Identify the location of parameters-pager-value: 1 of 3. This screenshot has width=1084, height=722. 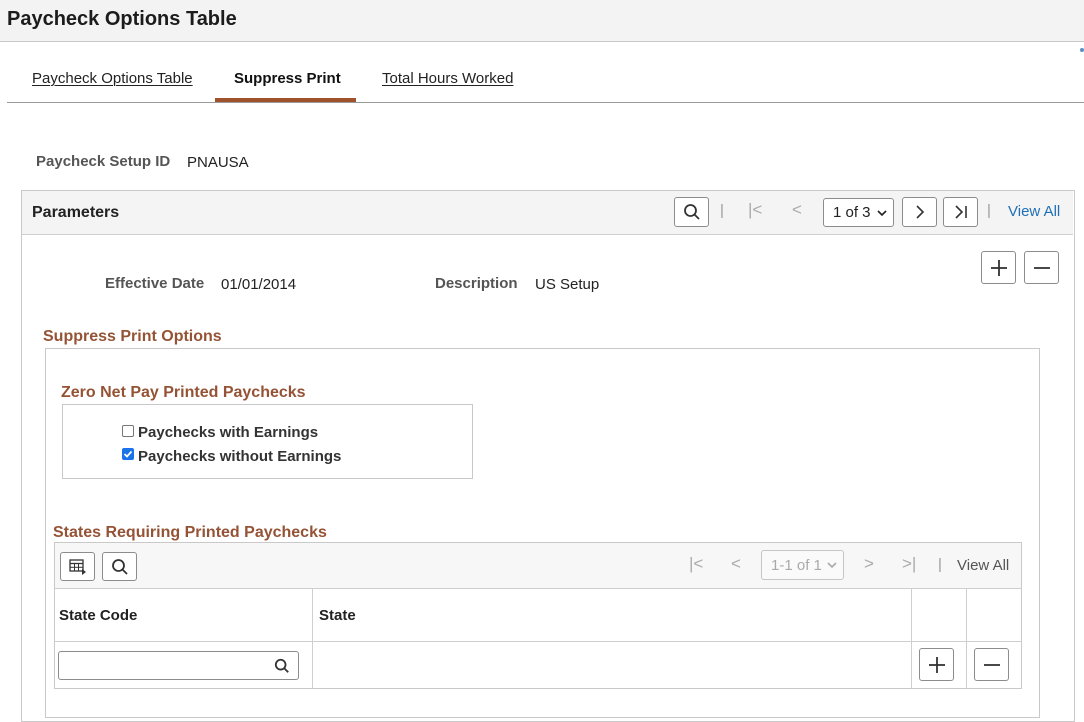
(852, 212).